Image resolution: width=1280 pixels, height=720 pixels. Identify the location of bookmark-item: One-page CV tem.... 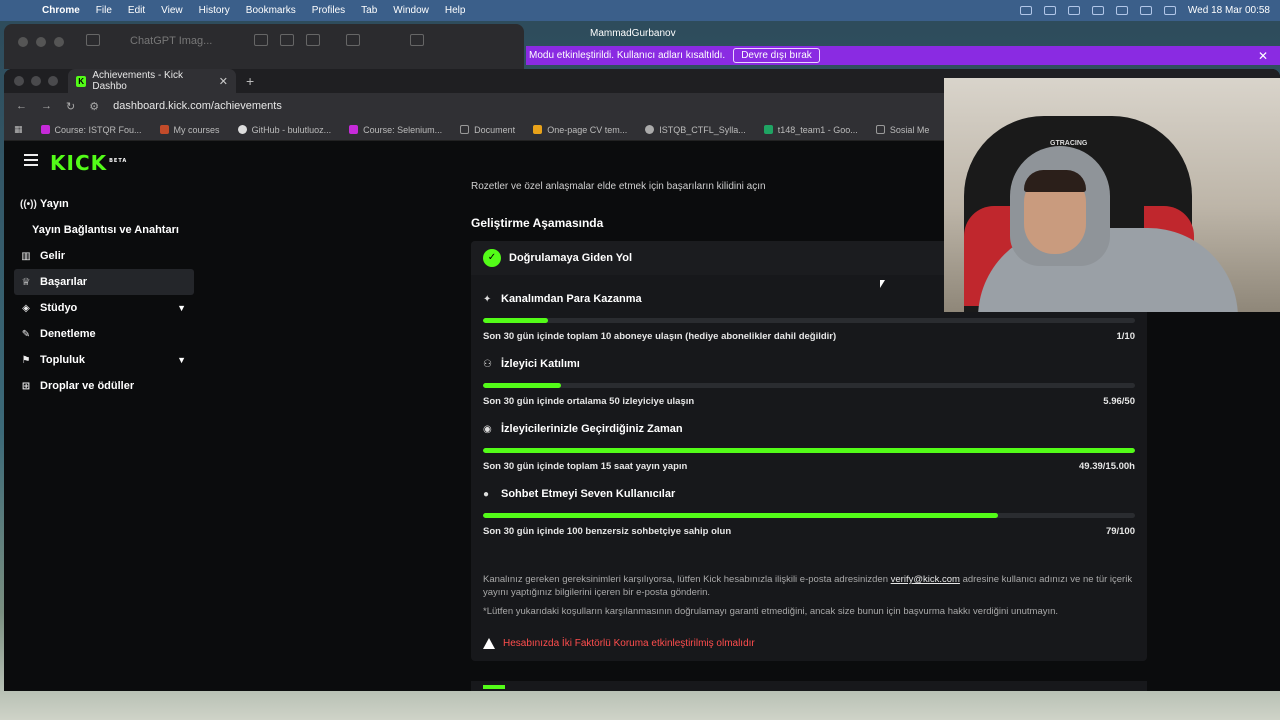
(580, 130).